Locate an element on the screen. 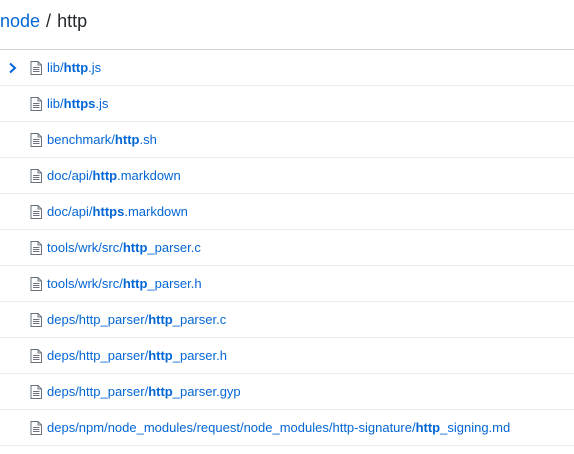  file-result-row: benchmark/http.sh is located at coordinates (287, 140).